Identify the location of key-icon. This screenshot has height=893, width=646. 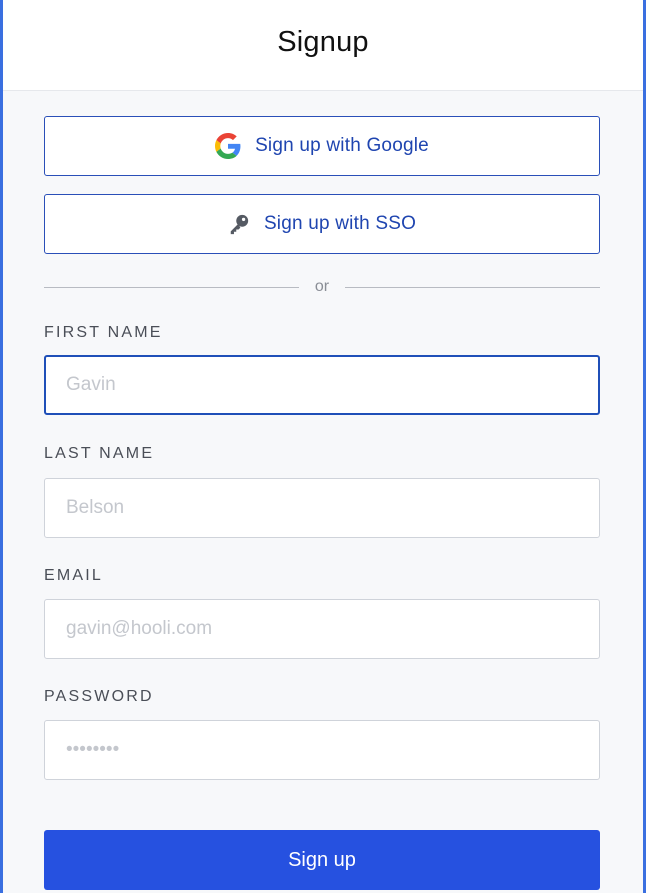
(239, 224).